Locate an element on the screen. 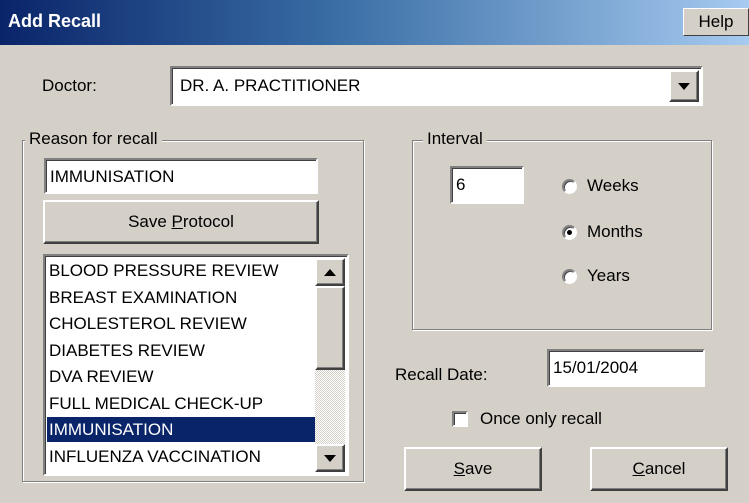  once-only-label: Once only recall is located at coordinates (541, 418).